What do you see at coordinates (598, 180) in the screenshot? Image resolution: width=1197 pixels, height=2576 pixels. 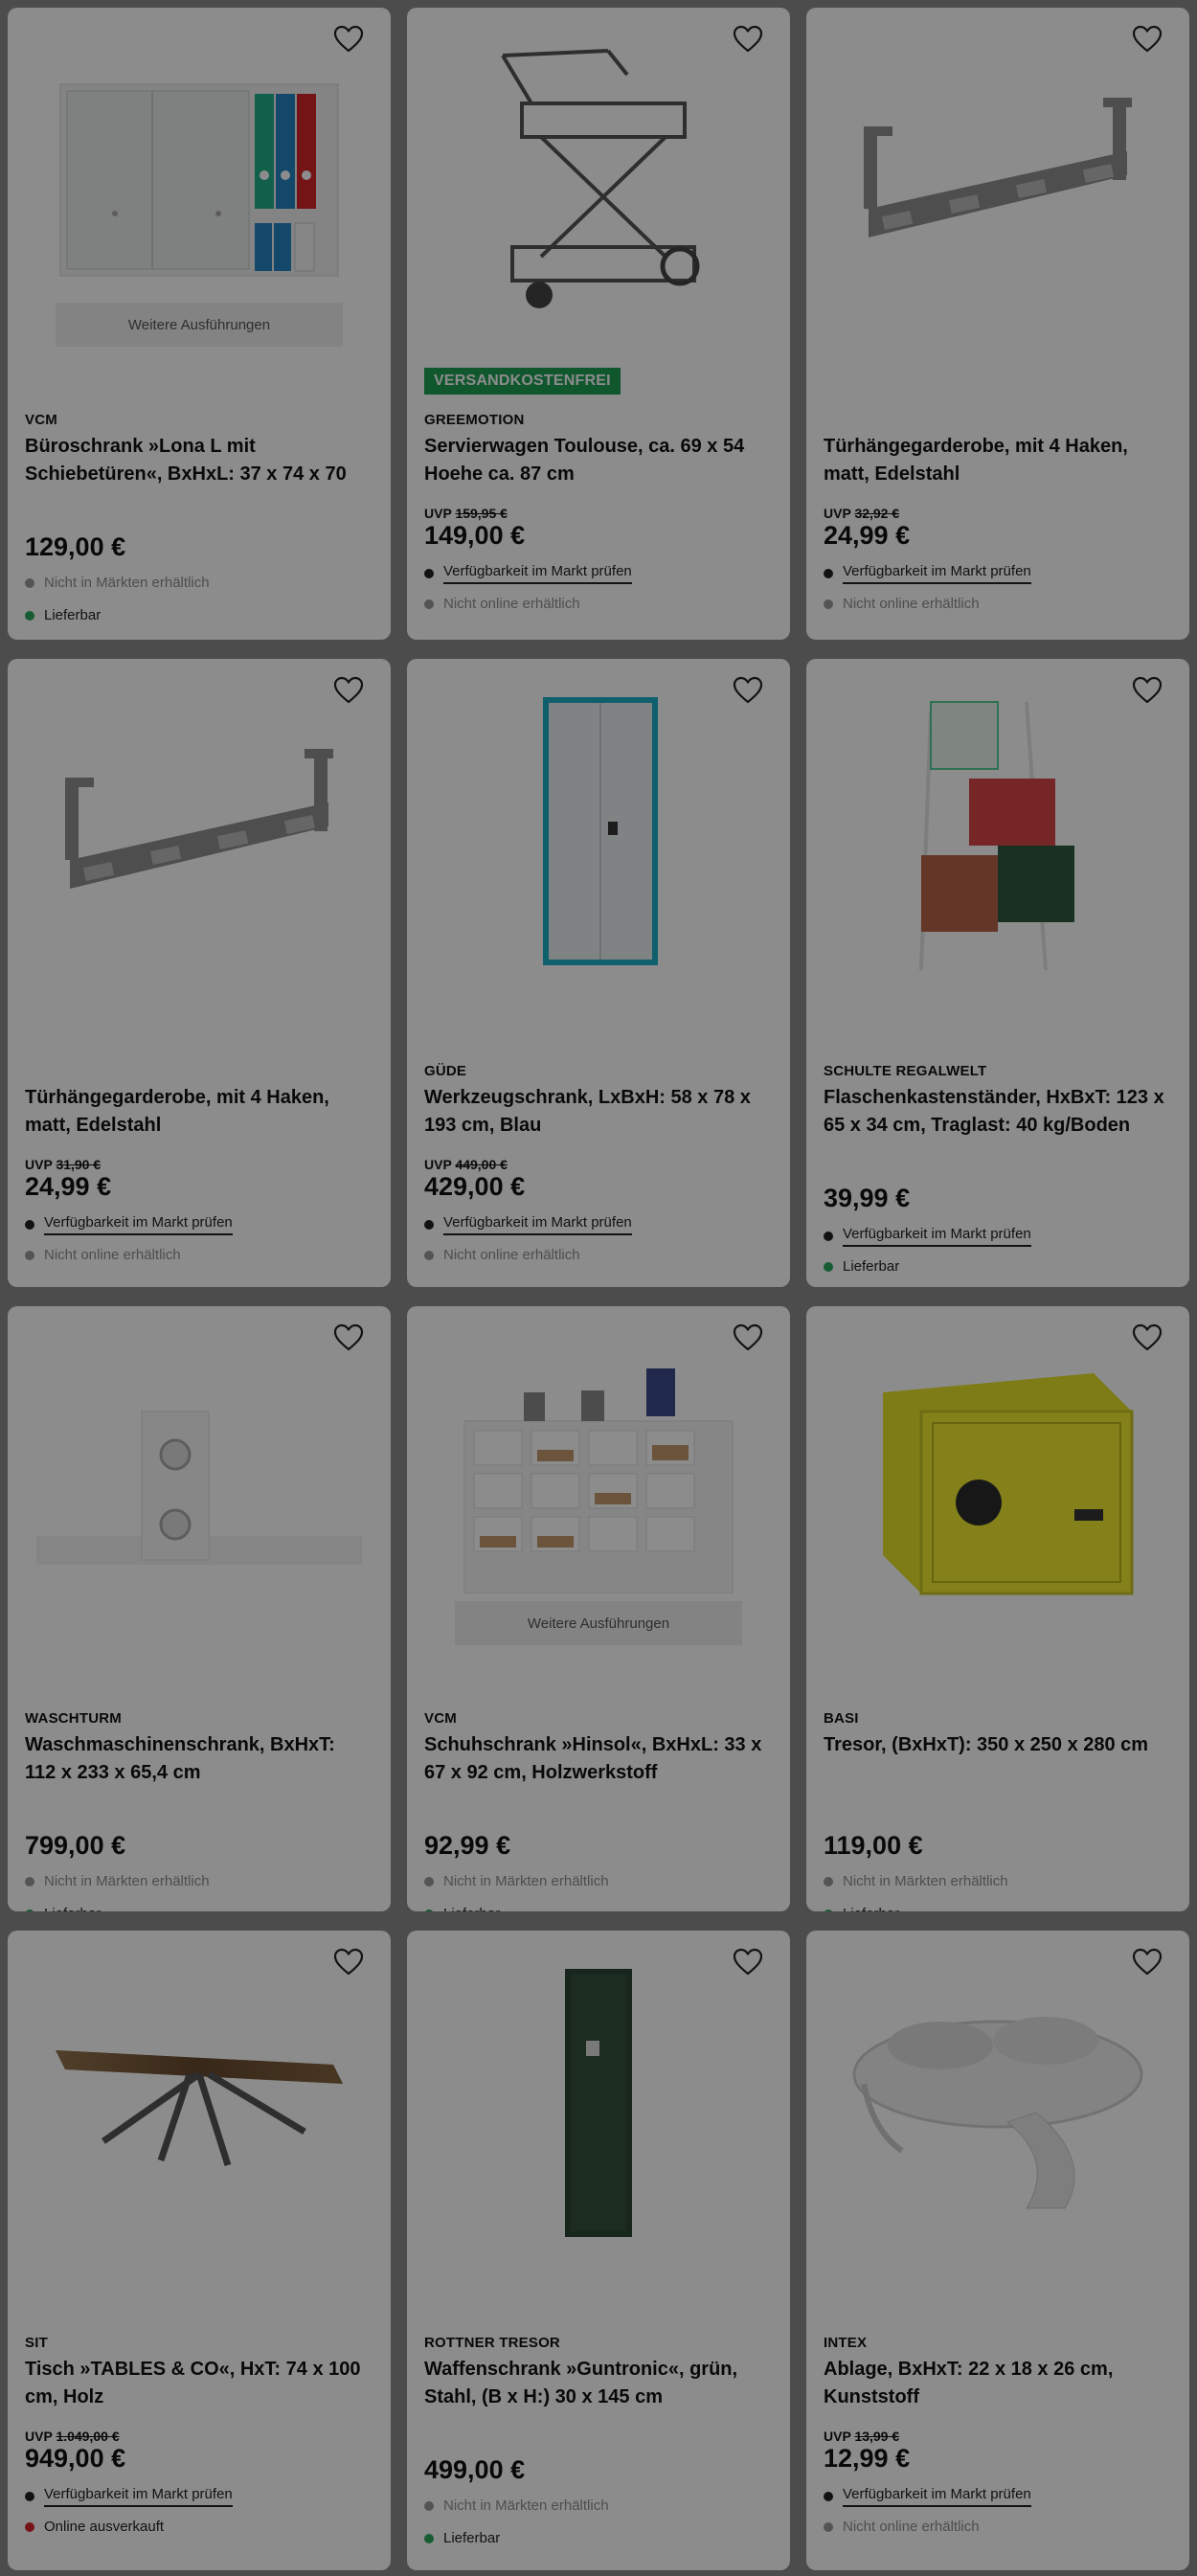 I see `serving-cart-image` at bounding box center [598, 180].